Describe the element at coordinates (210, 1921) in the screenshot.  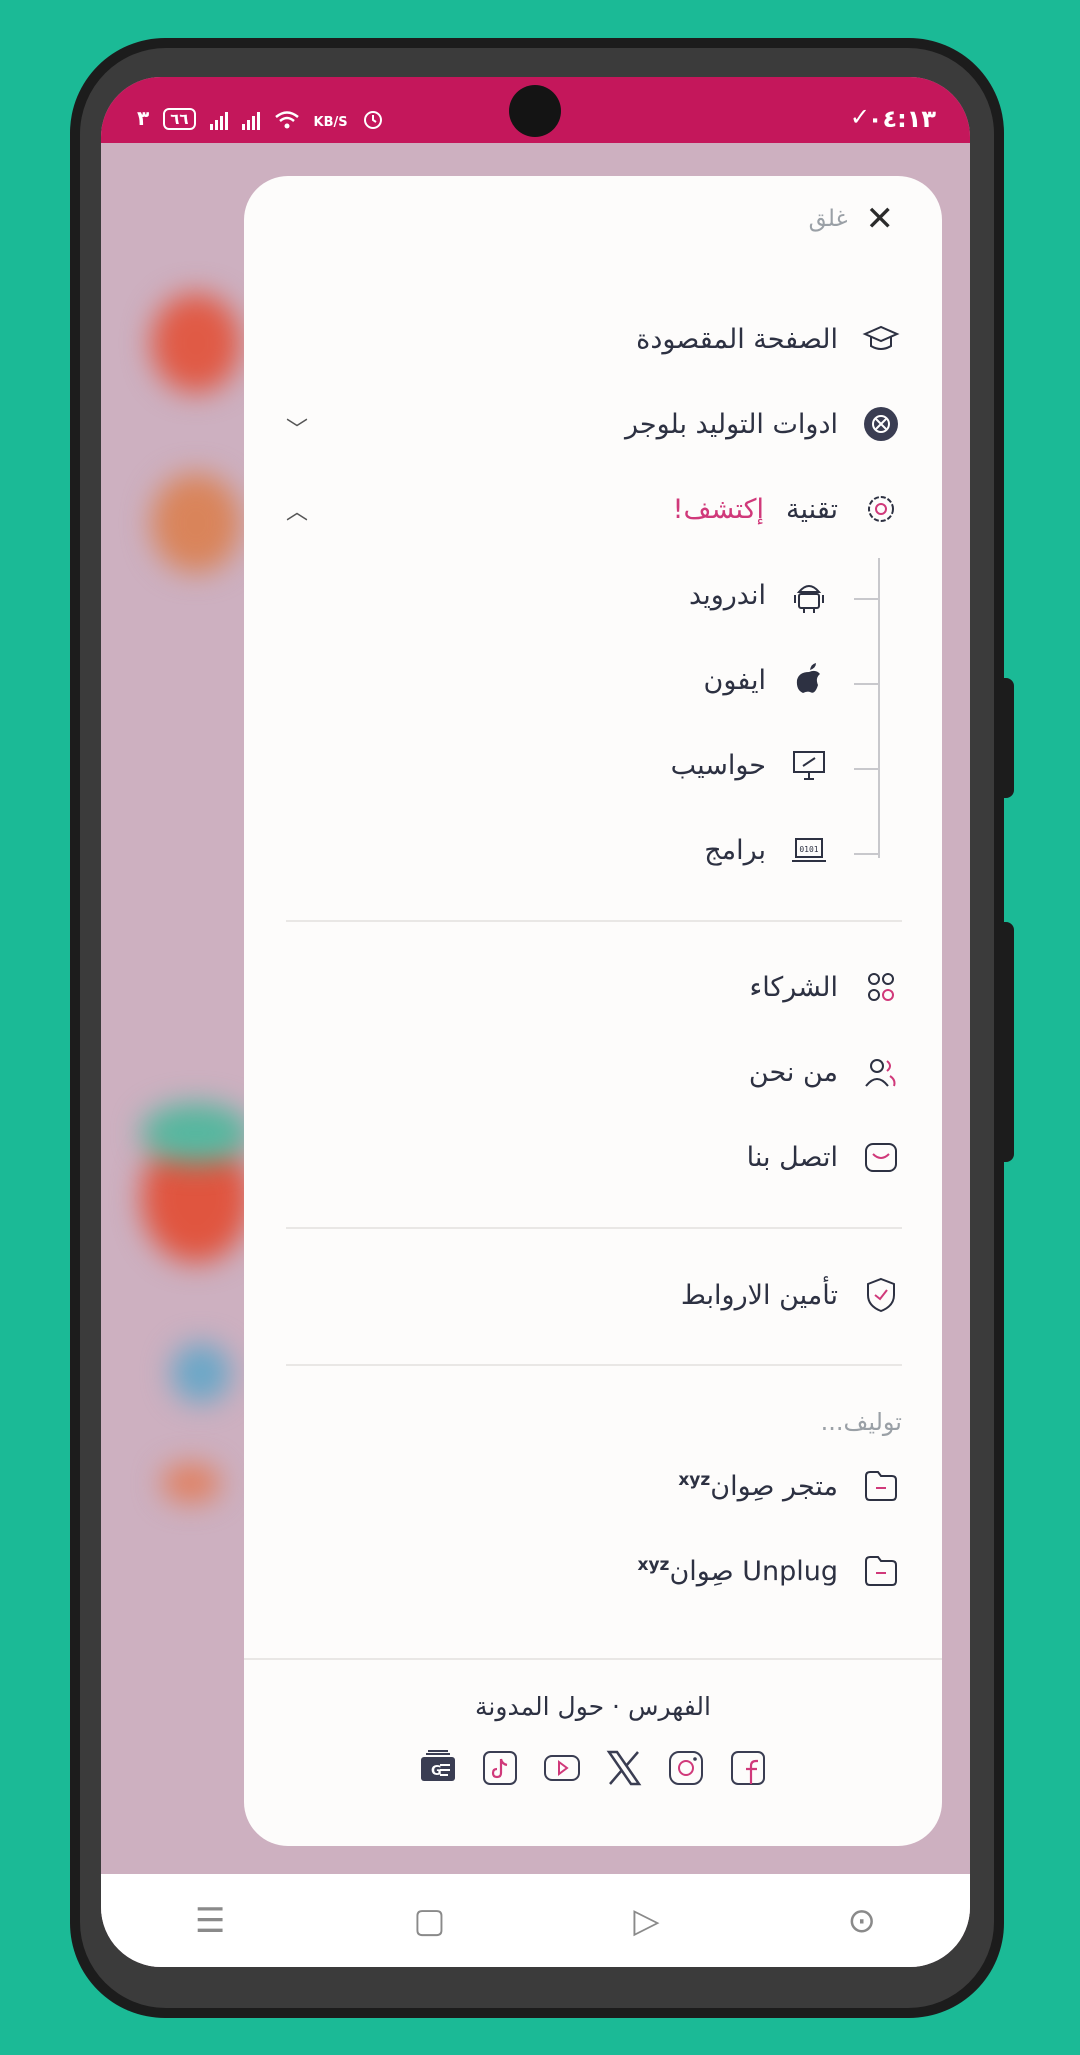
I see `menu-nav-icon: ☰` at that location.